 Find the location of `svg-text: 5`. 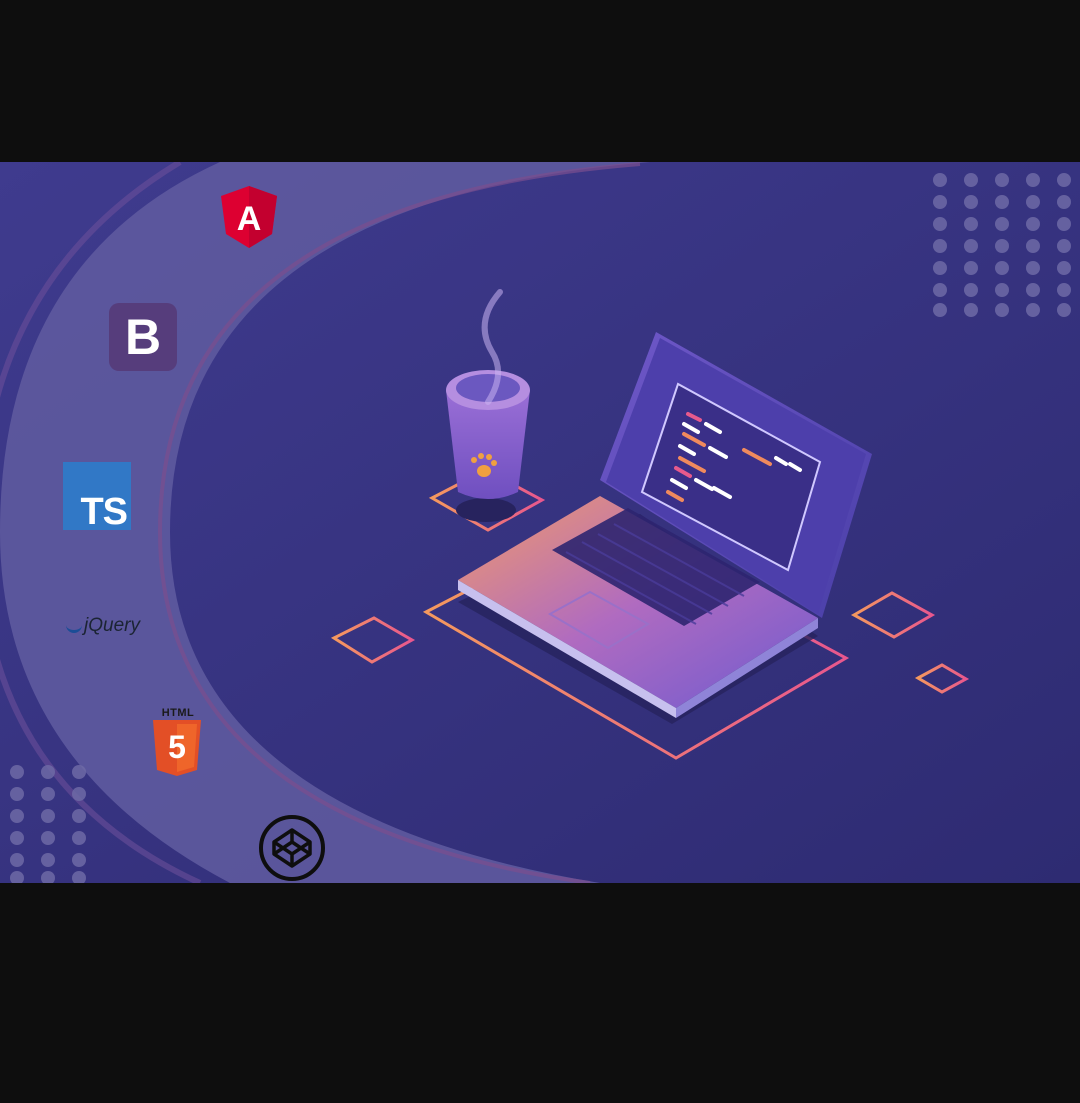

svg-text: 5 is located at coordinates (177, 747).